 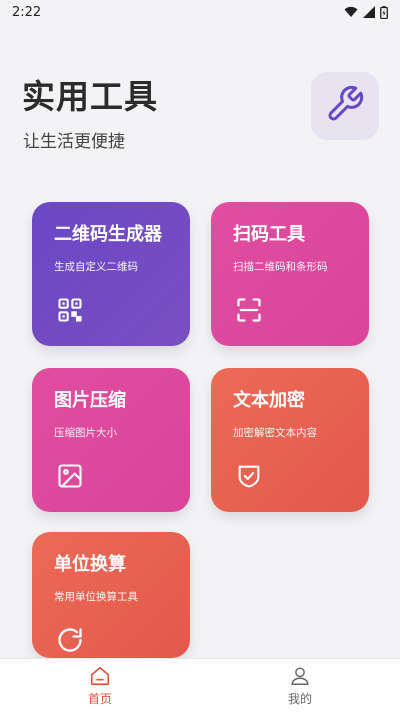 I want to click on wrench-icon, so click(x=345, y=106).